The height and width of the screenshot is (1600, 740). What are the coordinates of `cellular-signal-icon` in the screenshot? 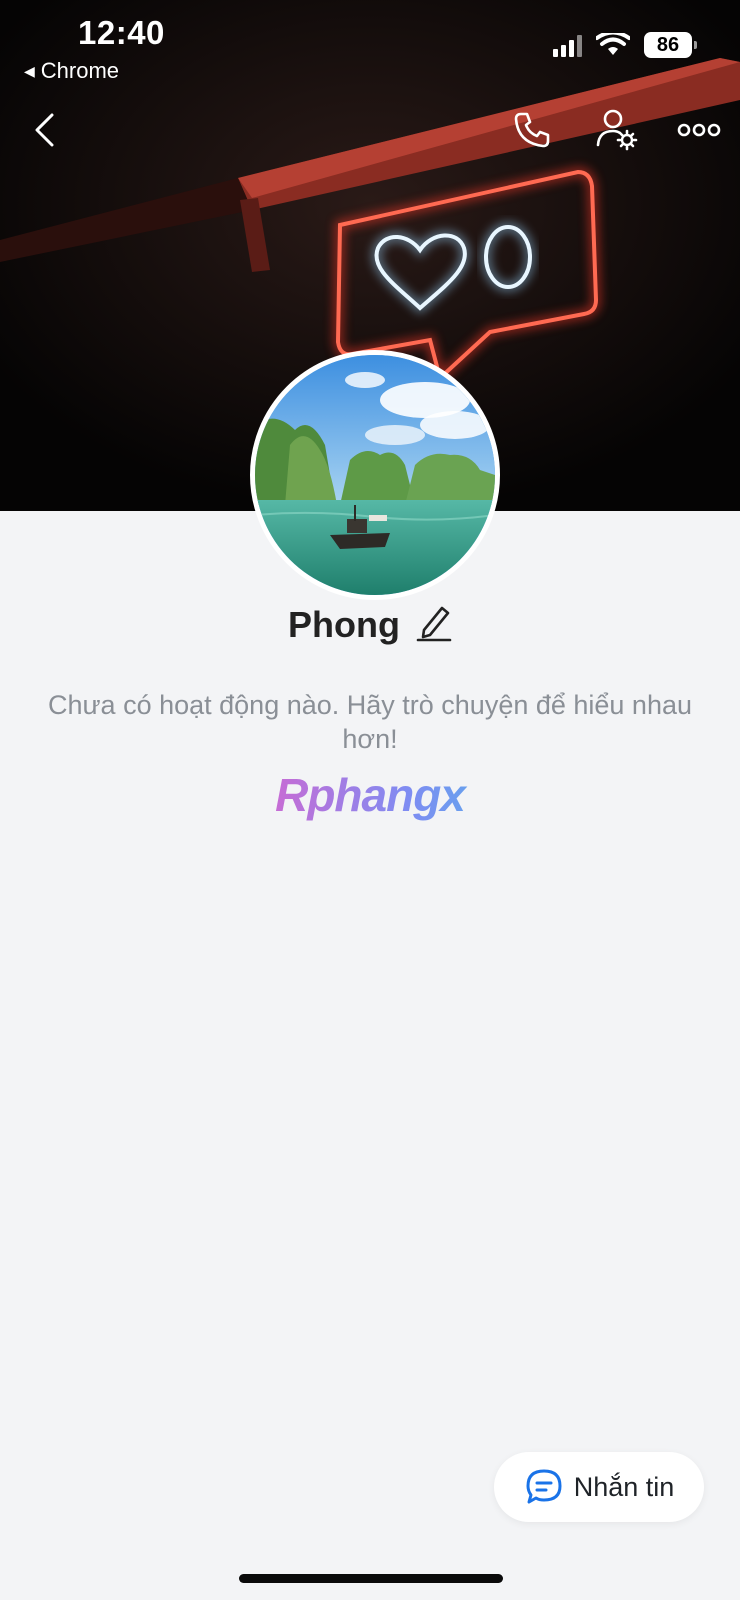 It's located at (567, 45).